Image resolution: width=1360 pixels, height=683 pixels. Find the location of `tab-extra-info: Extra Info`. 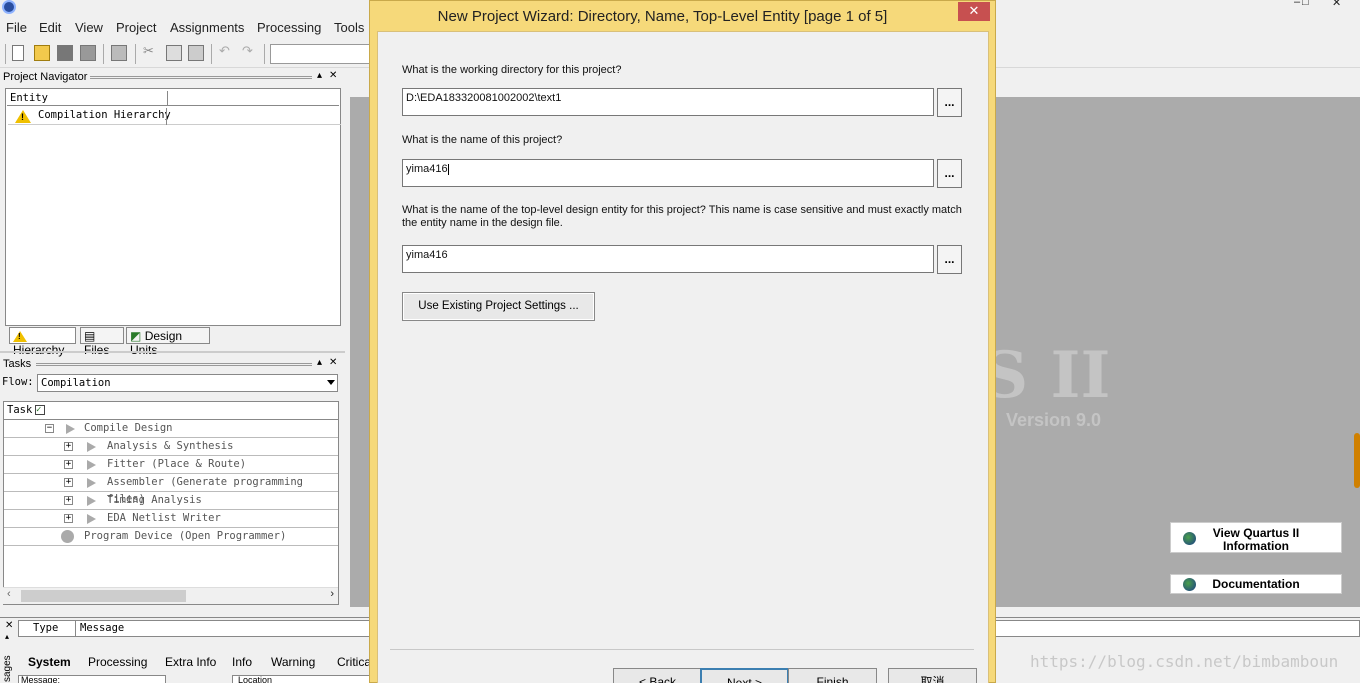

tab-extra-info: Extra Info is located at coordinates (190, 662).